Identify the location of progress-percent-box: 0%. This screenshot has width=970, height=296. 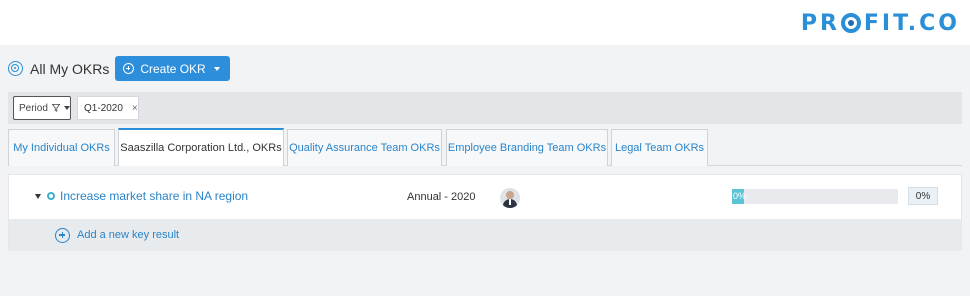
(923, 196).